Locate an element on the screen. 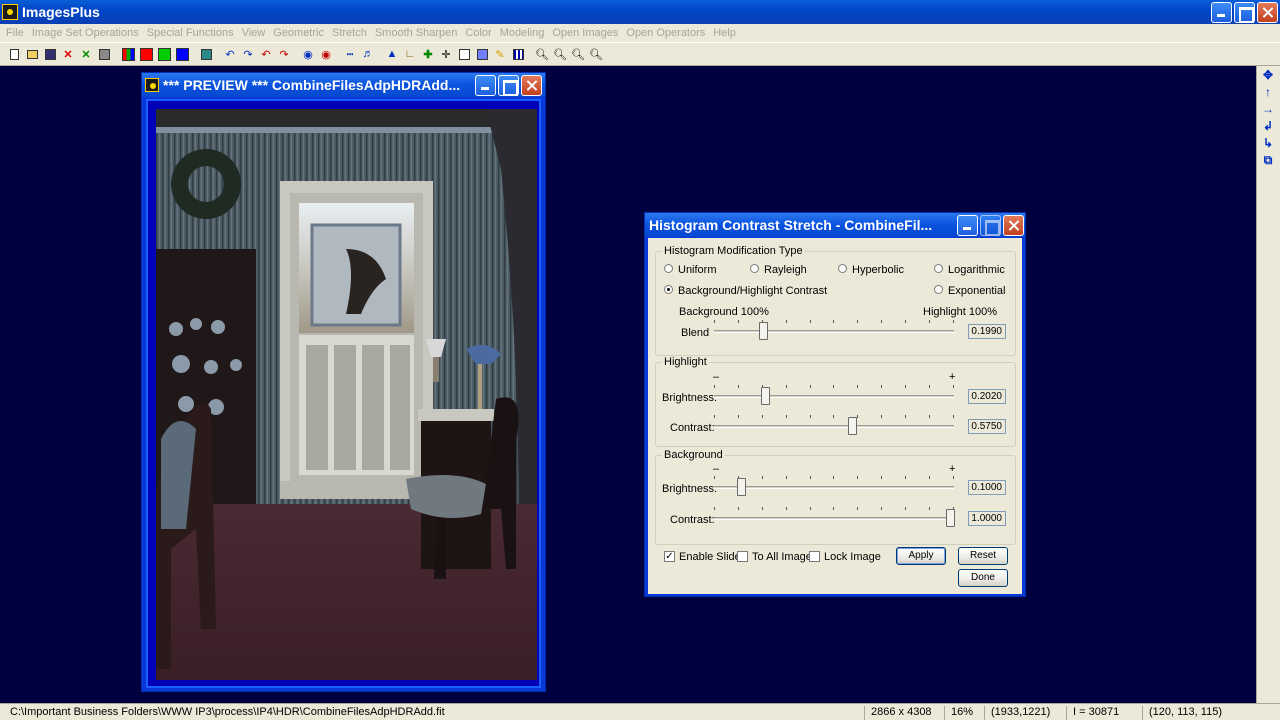  undo-all-icon: ↶ is located at coordinates (266, 54).